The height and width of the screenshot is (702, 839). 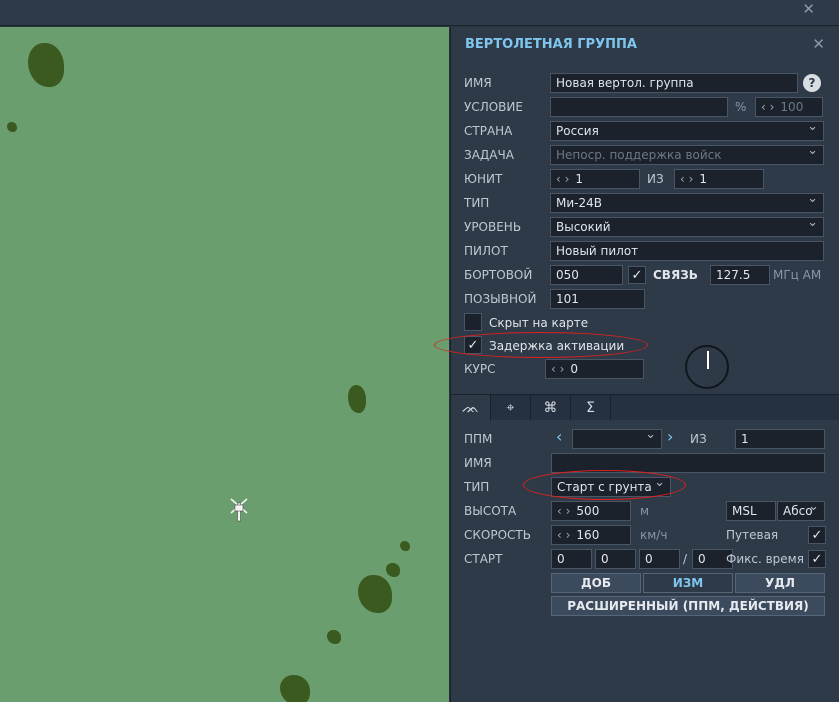 What do you see at coordinates (591, 535) in the screenshot?
I see `speed-stepper: ‹ › 160` at bounding box center [591, 535].